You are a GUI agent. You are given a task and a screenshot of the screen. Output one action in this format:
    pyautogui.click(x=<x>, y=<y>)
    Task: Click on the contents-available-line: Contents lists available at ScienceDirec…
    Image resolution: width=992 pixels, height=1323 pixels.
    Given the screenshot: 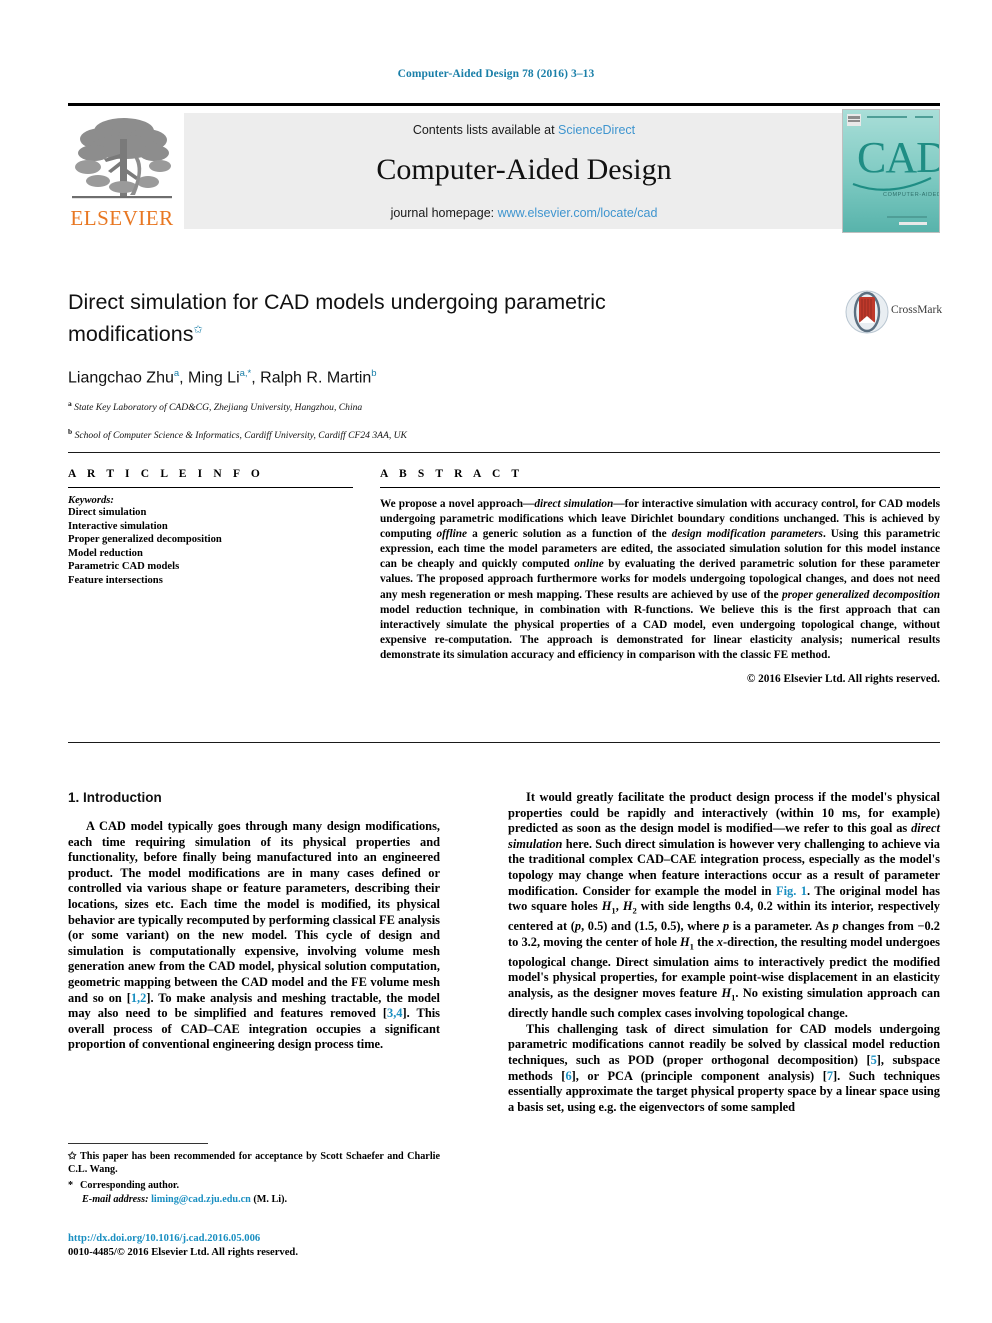 What is the action you would take?
    pyautogui.click(x=524, y=130)
    